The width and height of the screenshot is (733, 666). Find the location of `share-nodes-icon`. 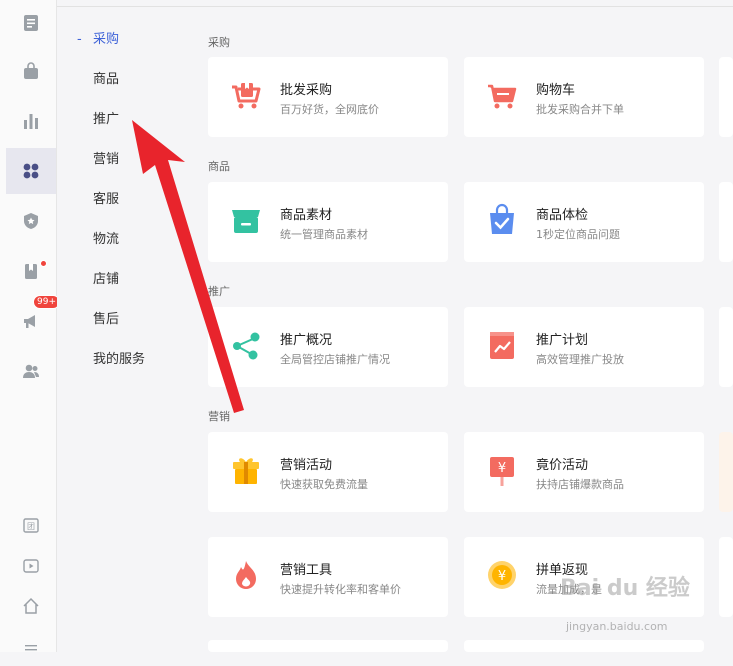

share-nodes-icon is located at coordinates (246, 346).